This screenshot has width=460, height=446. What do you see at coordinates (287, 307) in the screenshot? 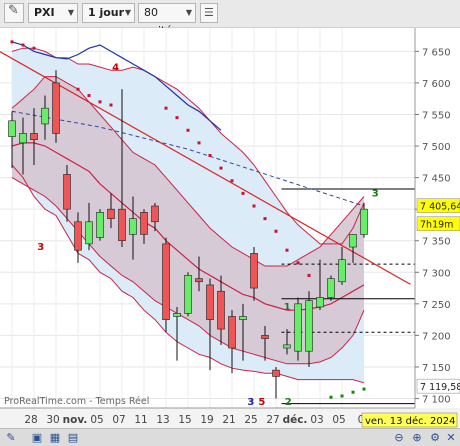
I see `wave-count-label: 1` at bounding box center [287, 307].